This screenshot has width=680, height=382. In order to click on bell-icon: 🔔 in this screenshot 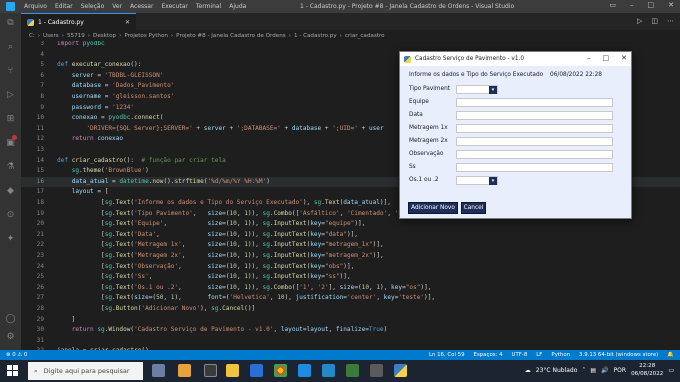, I will do `click(670, 355)`.